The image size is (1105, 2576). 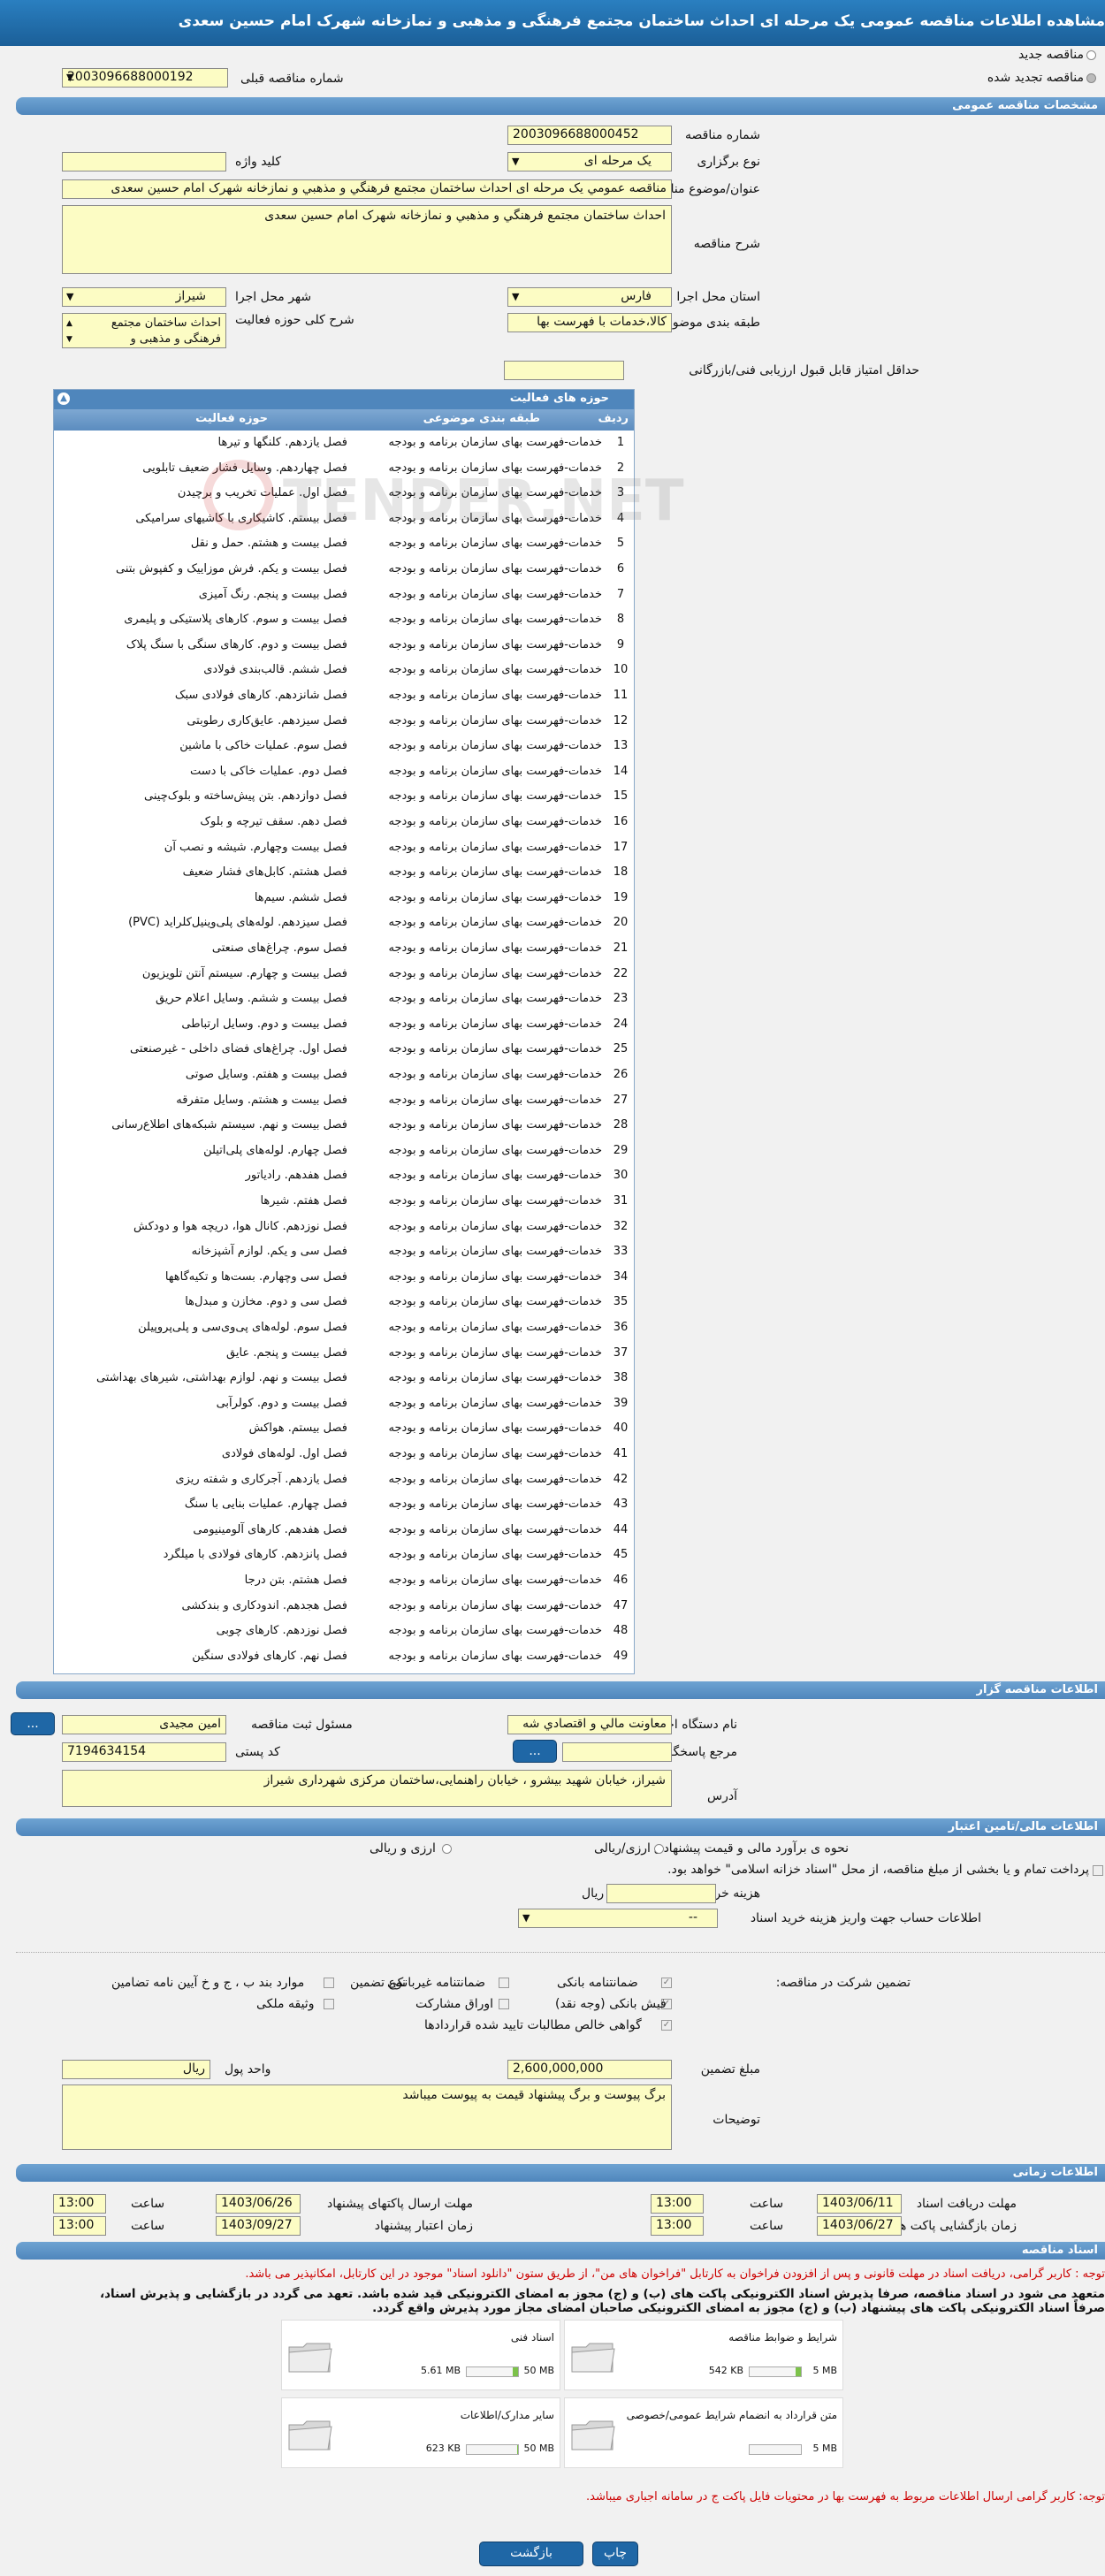 I want to click on fx-rial-radio, so click(x=447, y=1849).